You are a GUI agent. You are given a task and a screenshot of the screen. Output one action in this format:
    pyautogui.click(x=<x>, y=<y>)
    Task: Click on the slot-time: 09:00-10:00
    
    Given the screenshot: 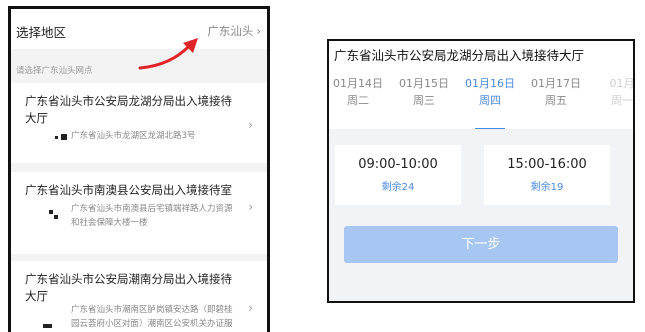 What is the action you would take?
    pyautogui.click(x=398, y=164)
    